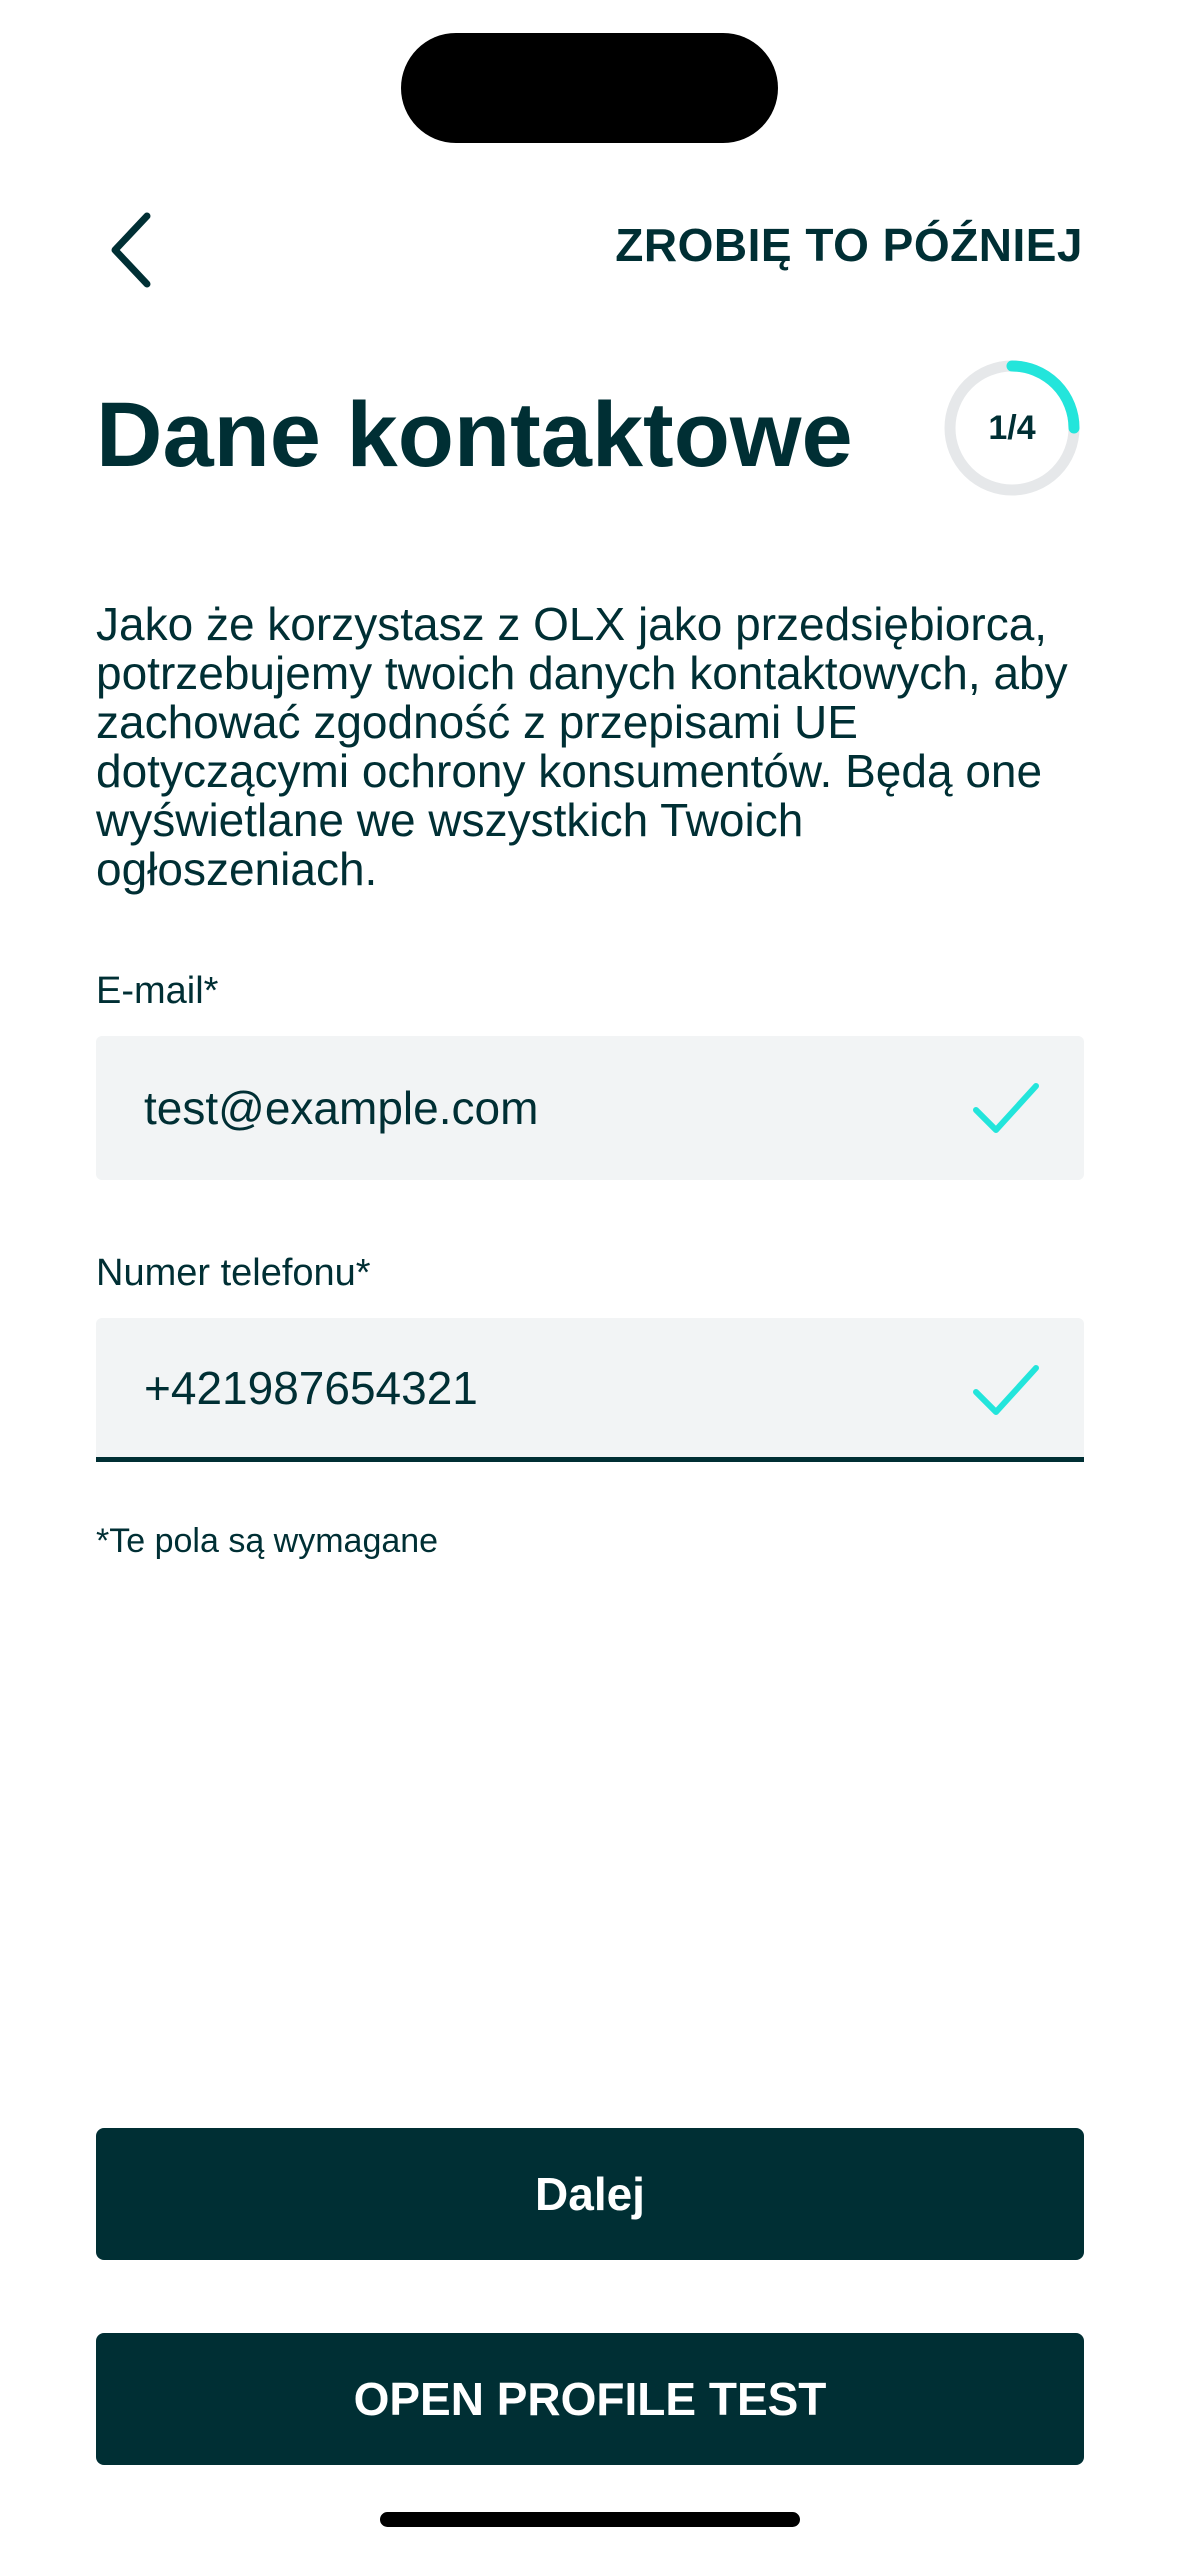 This screenshot has height=2556, width=1179. Describe the element at coordinates (474, 435) in the screenshot. I see `page-title: Dane kontaktowe` at that location.